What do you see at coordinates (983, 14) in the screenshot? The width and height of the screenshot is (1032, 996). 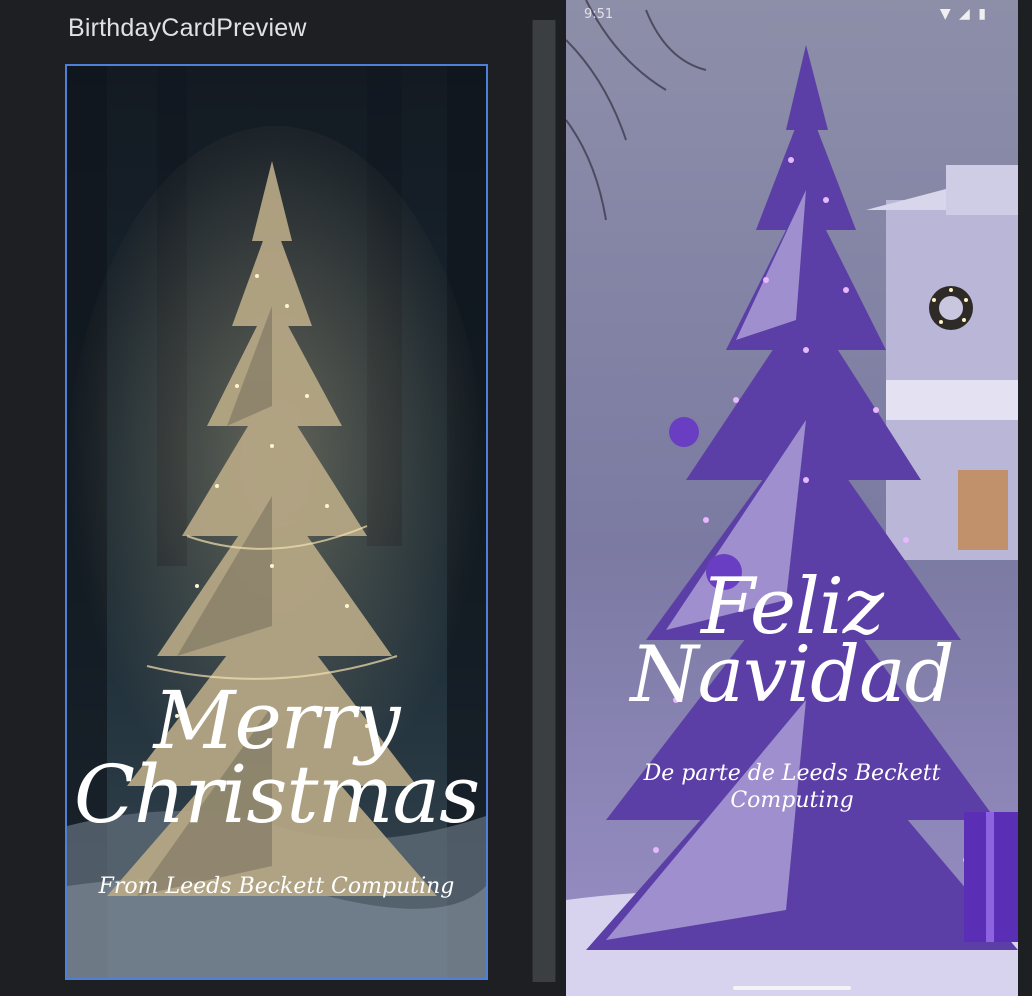 I see `battery-icon: ▮` at bounding box center [983, 14].